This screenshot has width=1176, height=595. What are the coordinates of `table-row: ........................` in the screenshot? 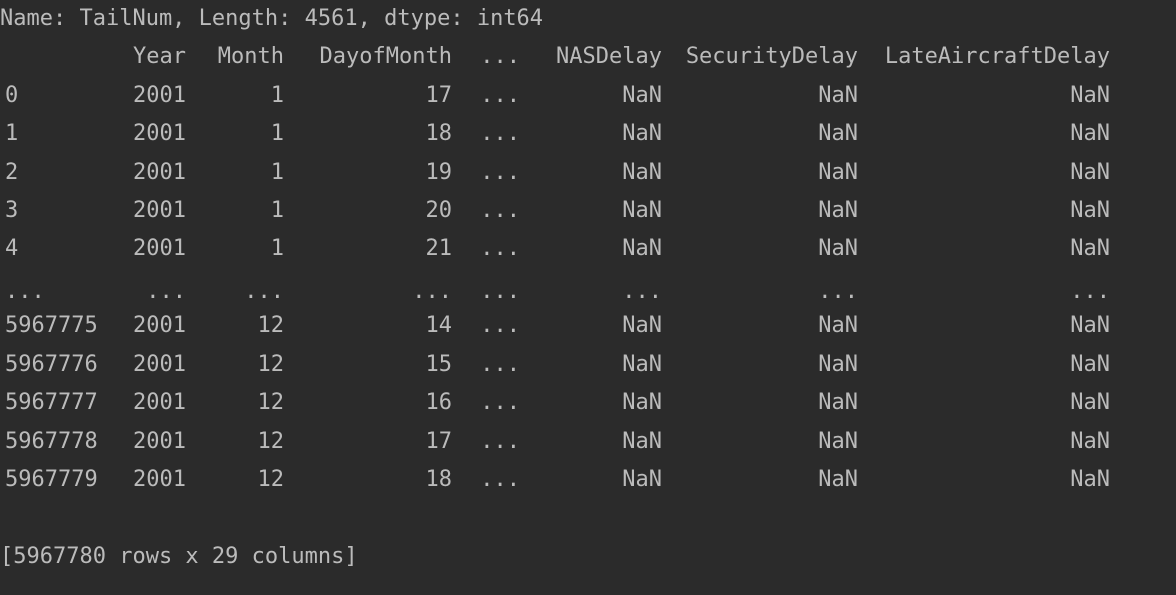 It's located at (588, 292).